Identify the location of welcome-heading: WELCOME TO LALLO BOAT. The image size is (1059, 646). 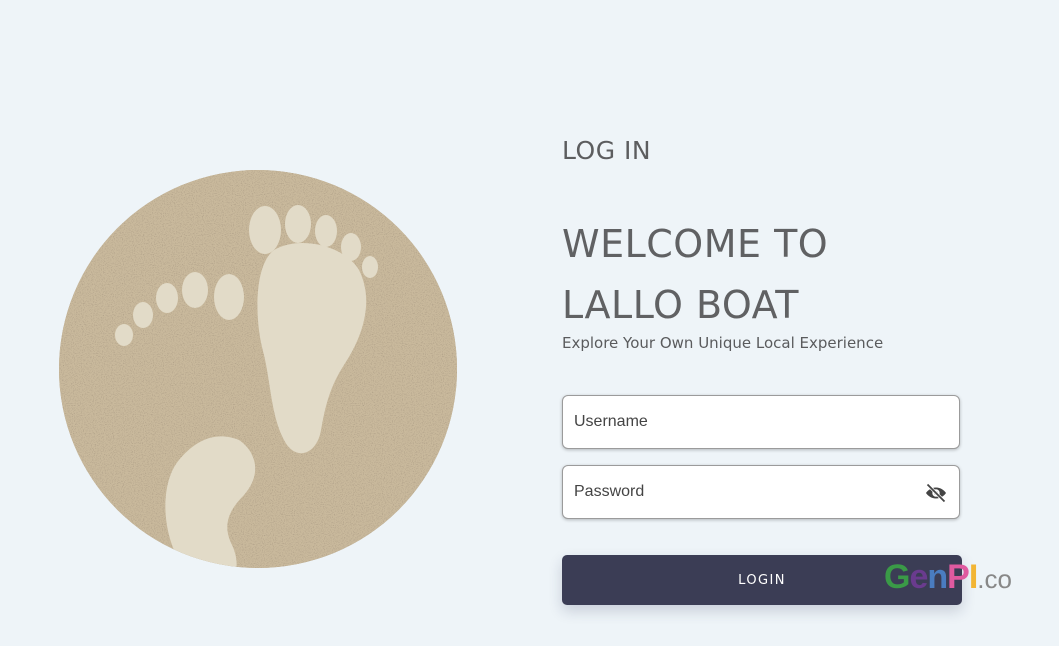
(695, 275).